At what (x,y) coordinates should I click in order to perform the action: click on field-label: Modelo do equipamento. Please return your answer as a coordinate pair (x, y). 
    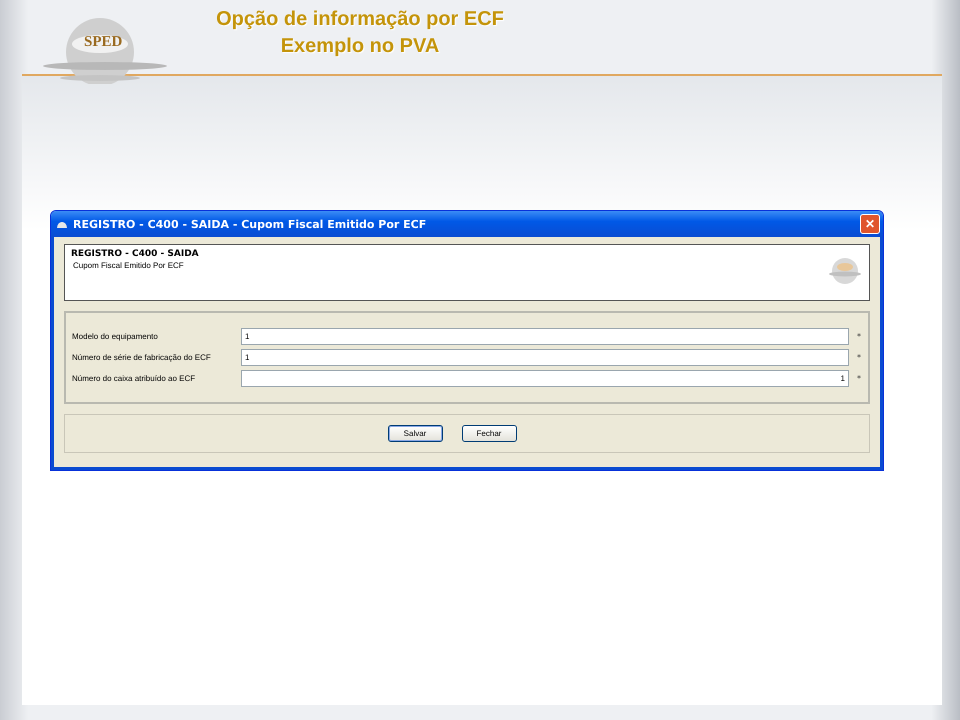
    Looking at the image, I should click on (115, 336).